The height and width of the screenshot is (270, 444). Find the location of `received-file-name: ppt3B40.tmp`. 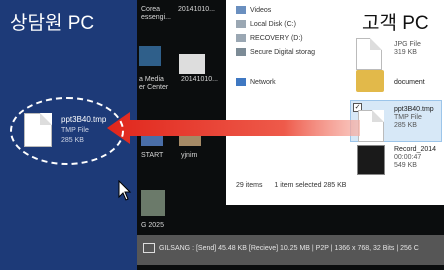

received-file-name: ppt3B40.tmp is located at coordinates (84, 119).